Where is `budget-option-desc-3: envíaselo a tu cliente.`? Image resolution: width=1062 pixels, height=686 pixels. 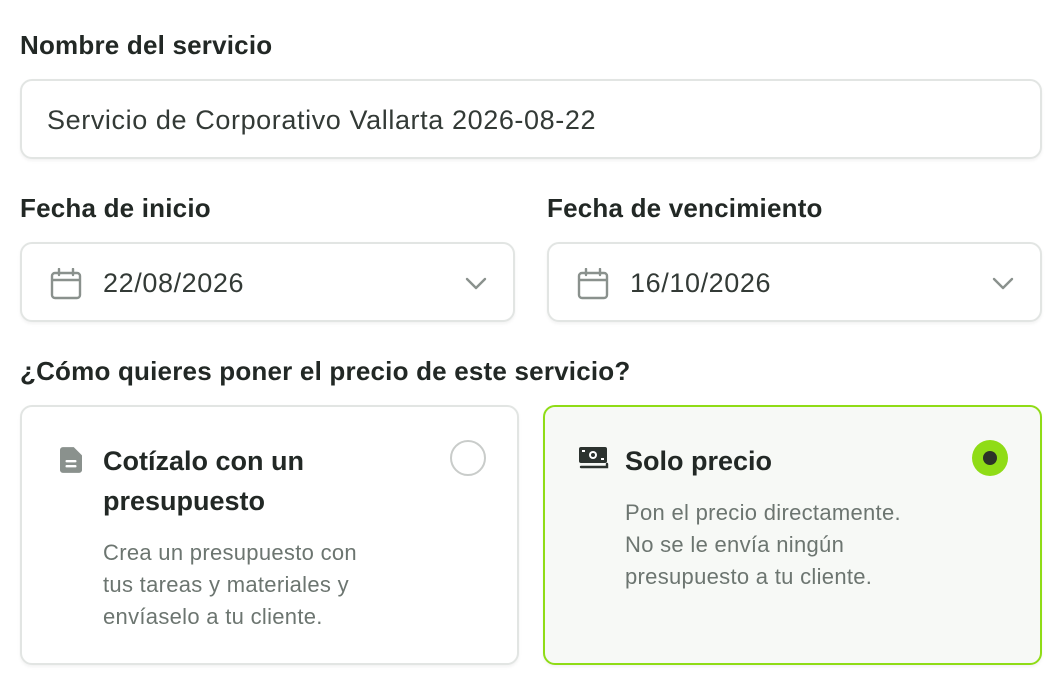 budget-option-desc-3: envíaselo a tu cliente. is located at coordinates (213, 616).